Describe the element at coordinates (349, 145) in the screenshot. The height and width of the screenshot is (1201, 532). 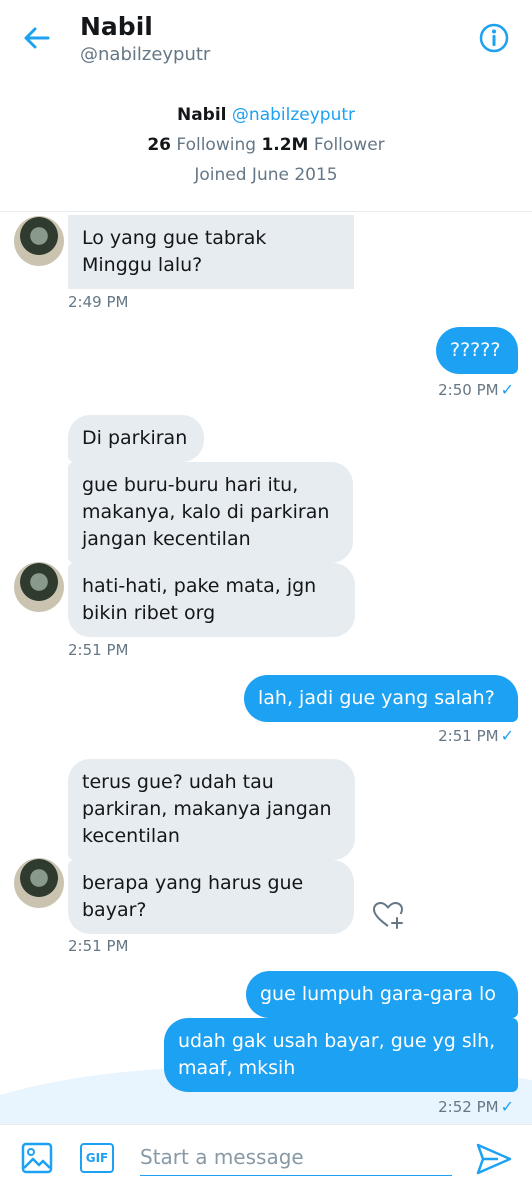
I see `follower-label: Follower` at that location.